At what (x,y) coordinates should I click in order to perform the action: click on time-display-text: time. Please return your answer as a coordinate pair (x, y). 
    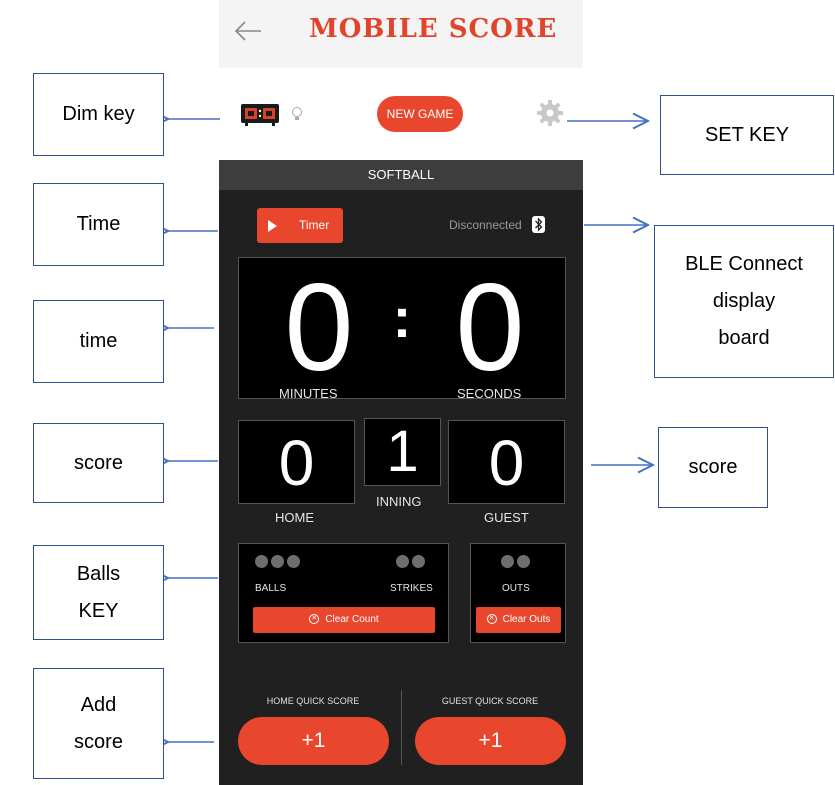
    Looking at the image, I should click on (98, 341).